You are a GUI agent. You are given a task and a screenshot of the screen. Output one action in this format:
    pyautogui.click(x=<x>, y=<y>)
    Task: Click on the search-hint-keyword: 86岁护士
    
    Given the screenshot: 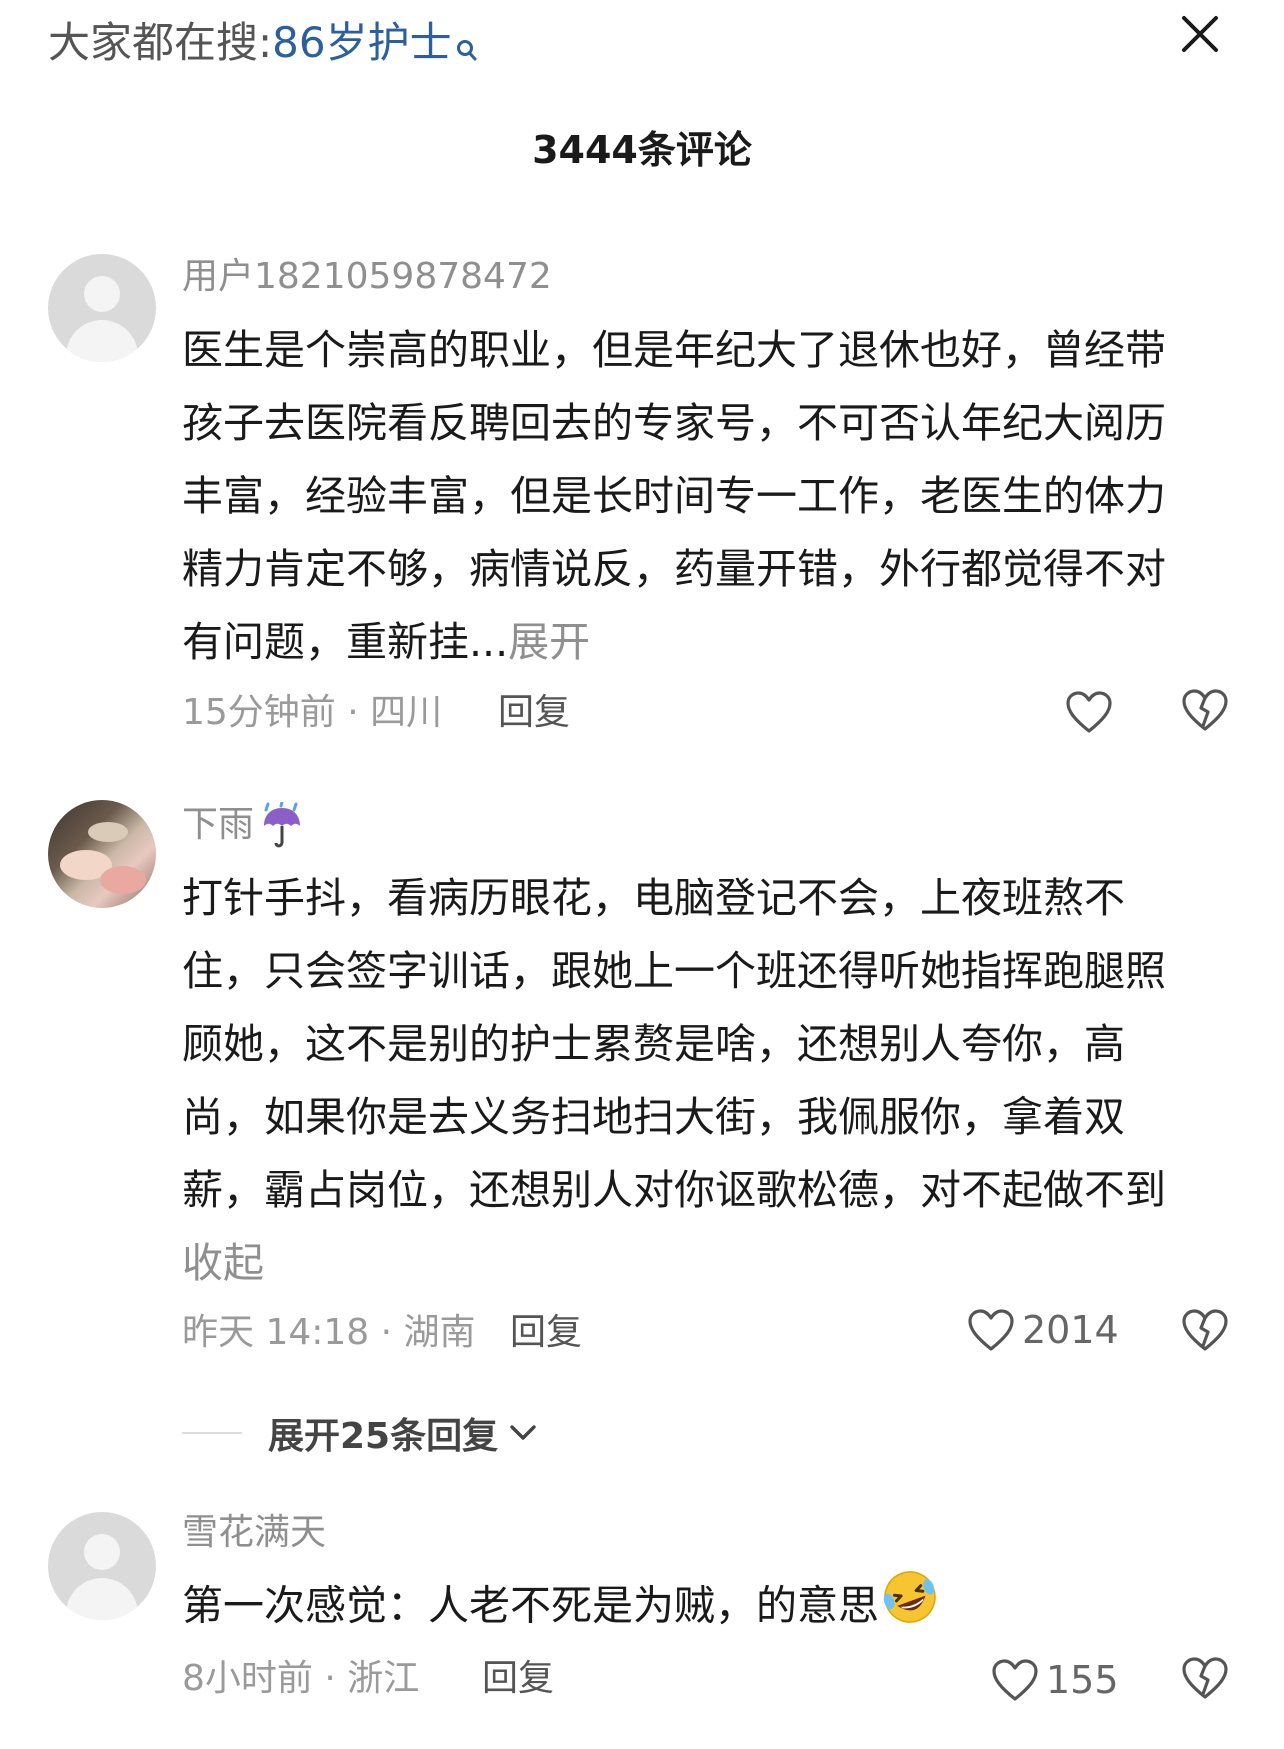 What is the action you would take?
    pyautogui.click(x=361, y=42)
    